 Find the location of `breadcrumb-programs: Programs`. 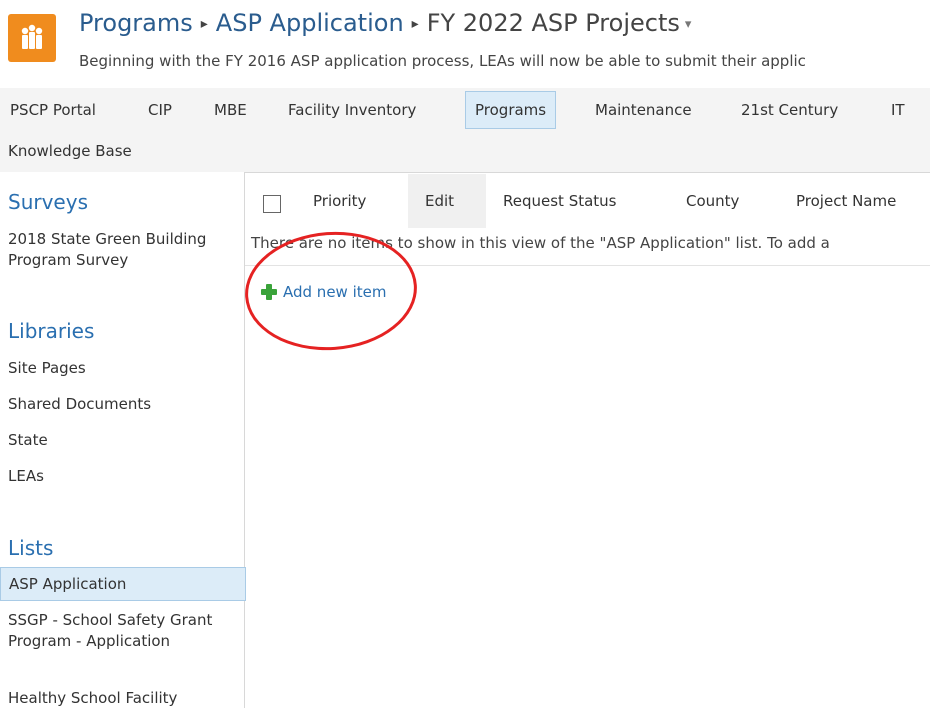

breadcrumb-programs: Programs is located at coordinates (136, 23).